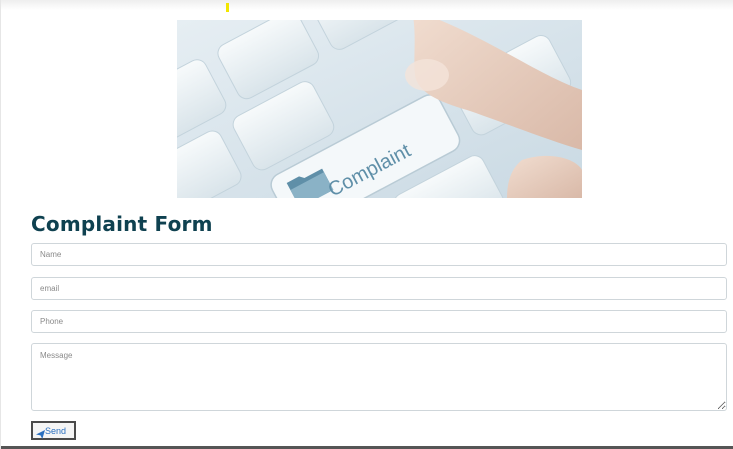 The height and width of the screenshot is (449, 733). I want to click on email-input, so click(379, 288).